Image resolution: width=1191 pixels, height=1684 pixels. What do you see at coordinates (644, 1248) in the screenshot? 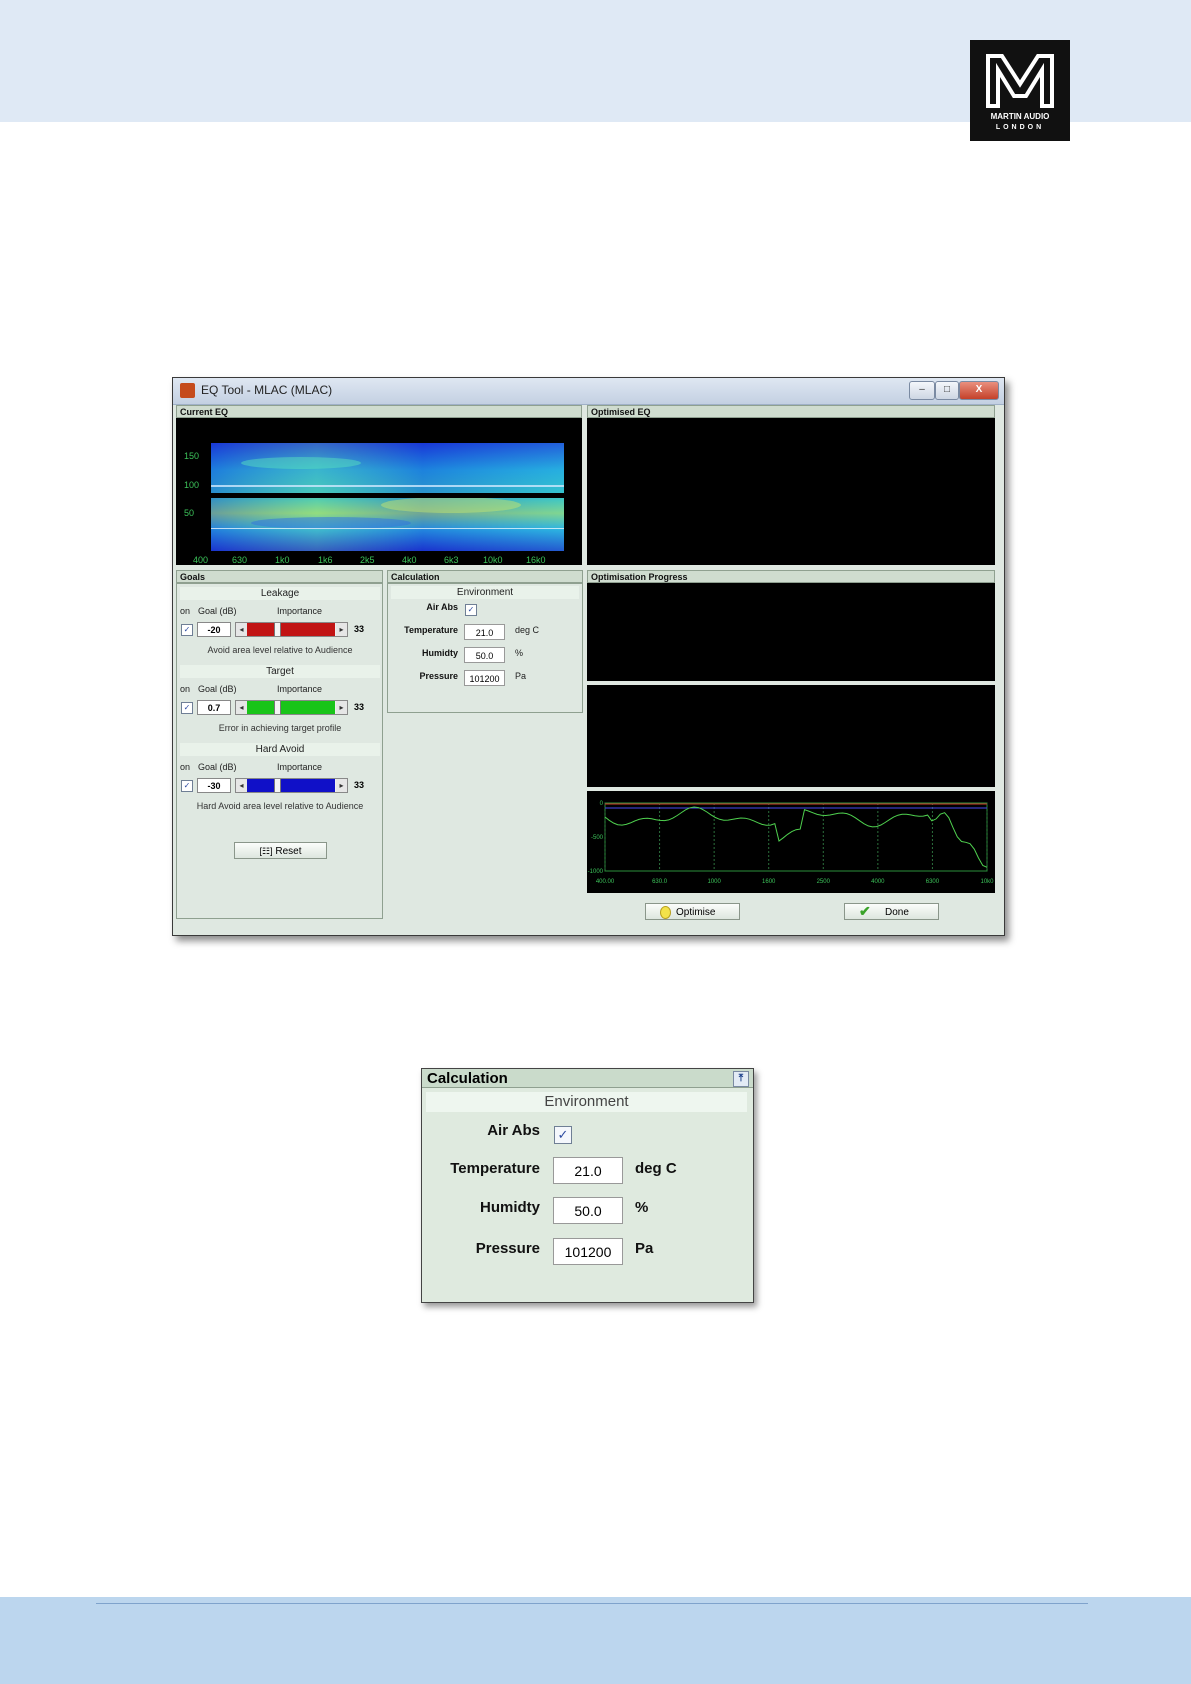
I see `zoom-pressure-unit: Pa` at bounding box center [644, 1248].